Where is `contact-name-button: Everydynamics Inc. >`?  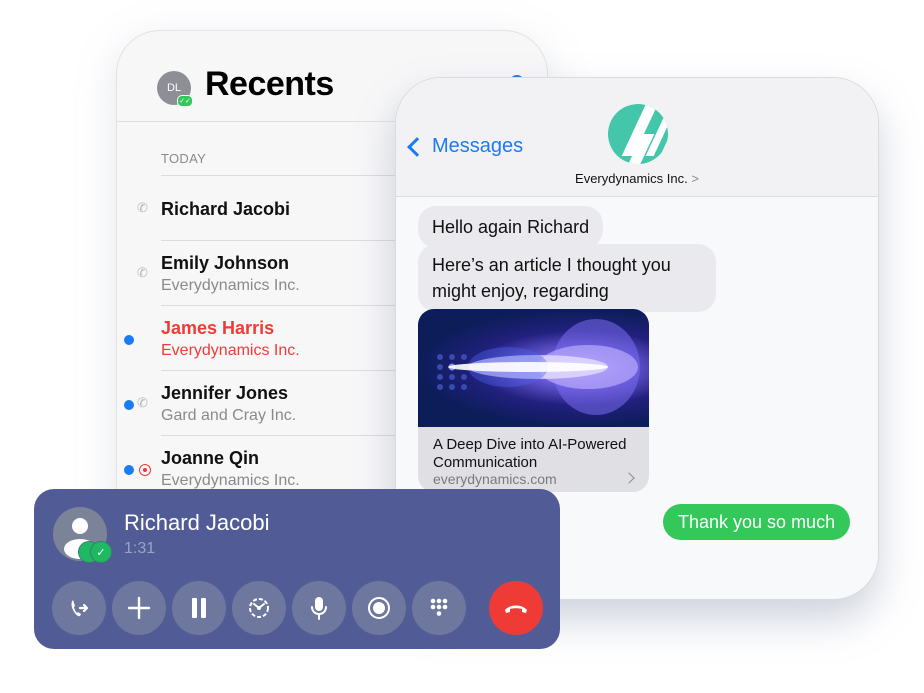
contact-name-button: Everydynamics Inc. > is located at coordinates (637, 178).